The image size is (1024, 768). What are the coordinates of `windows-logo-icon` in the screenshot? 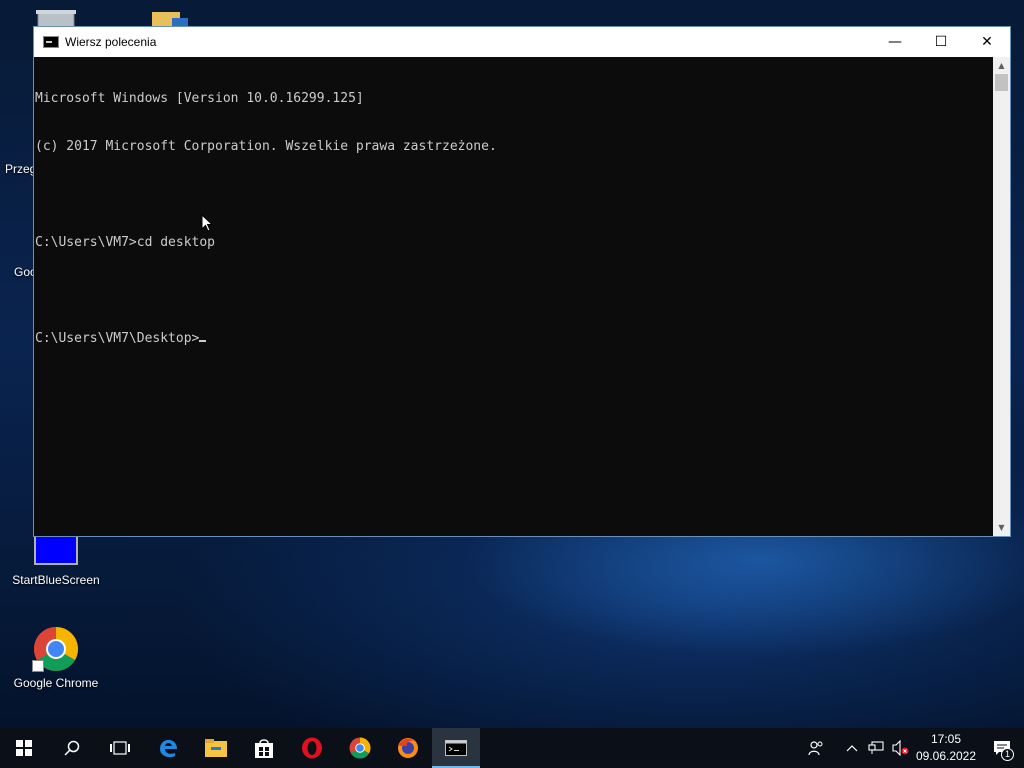 It's located at (24, 748).